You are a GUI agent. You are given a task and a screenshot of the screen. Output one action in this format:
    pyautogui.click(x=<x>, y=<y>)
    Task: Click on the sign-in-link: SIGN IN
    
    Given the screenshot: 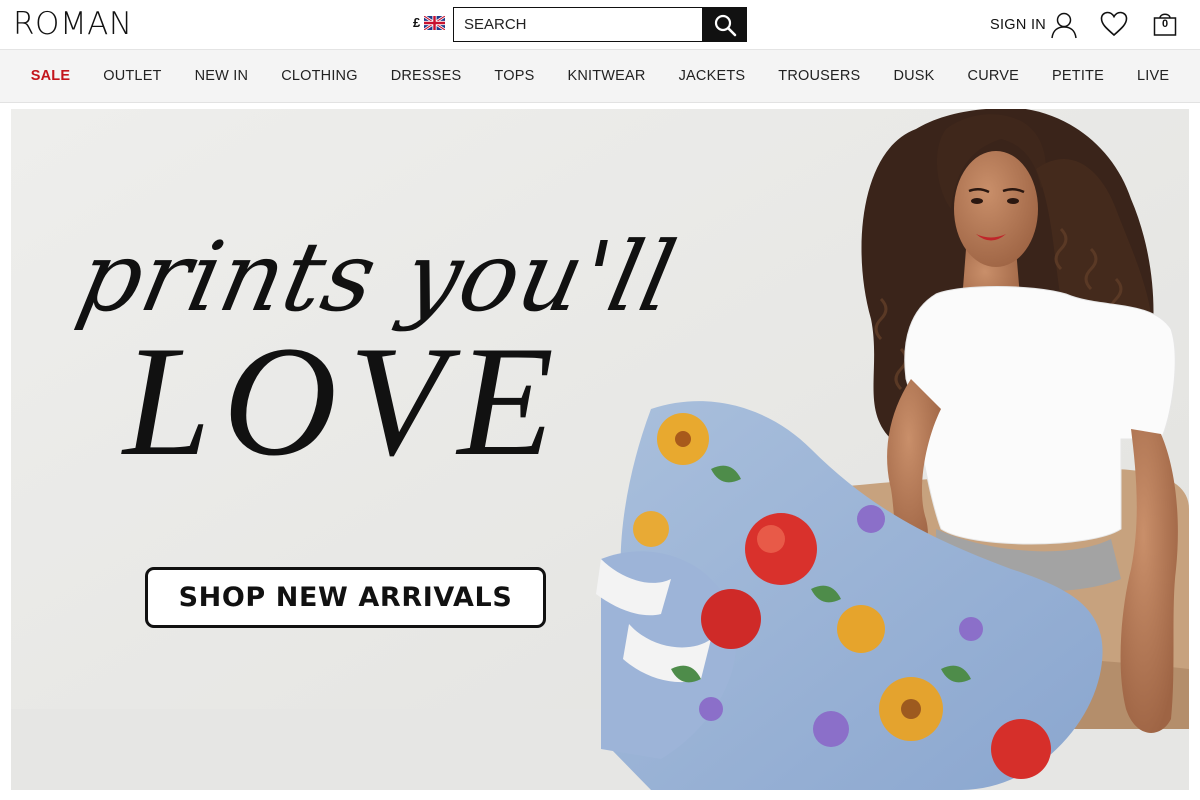 What is the action you would take?
    pyautogui.click(x=1034, y=25)
    